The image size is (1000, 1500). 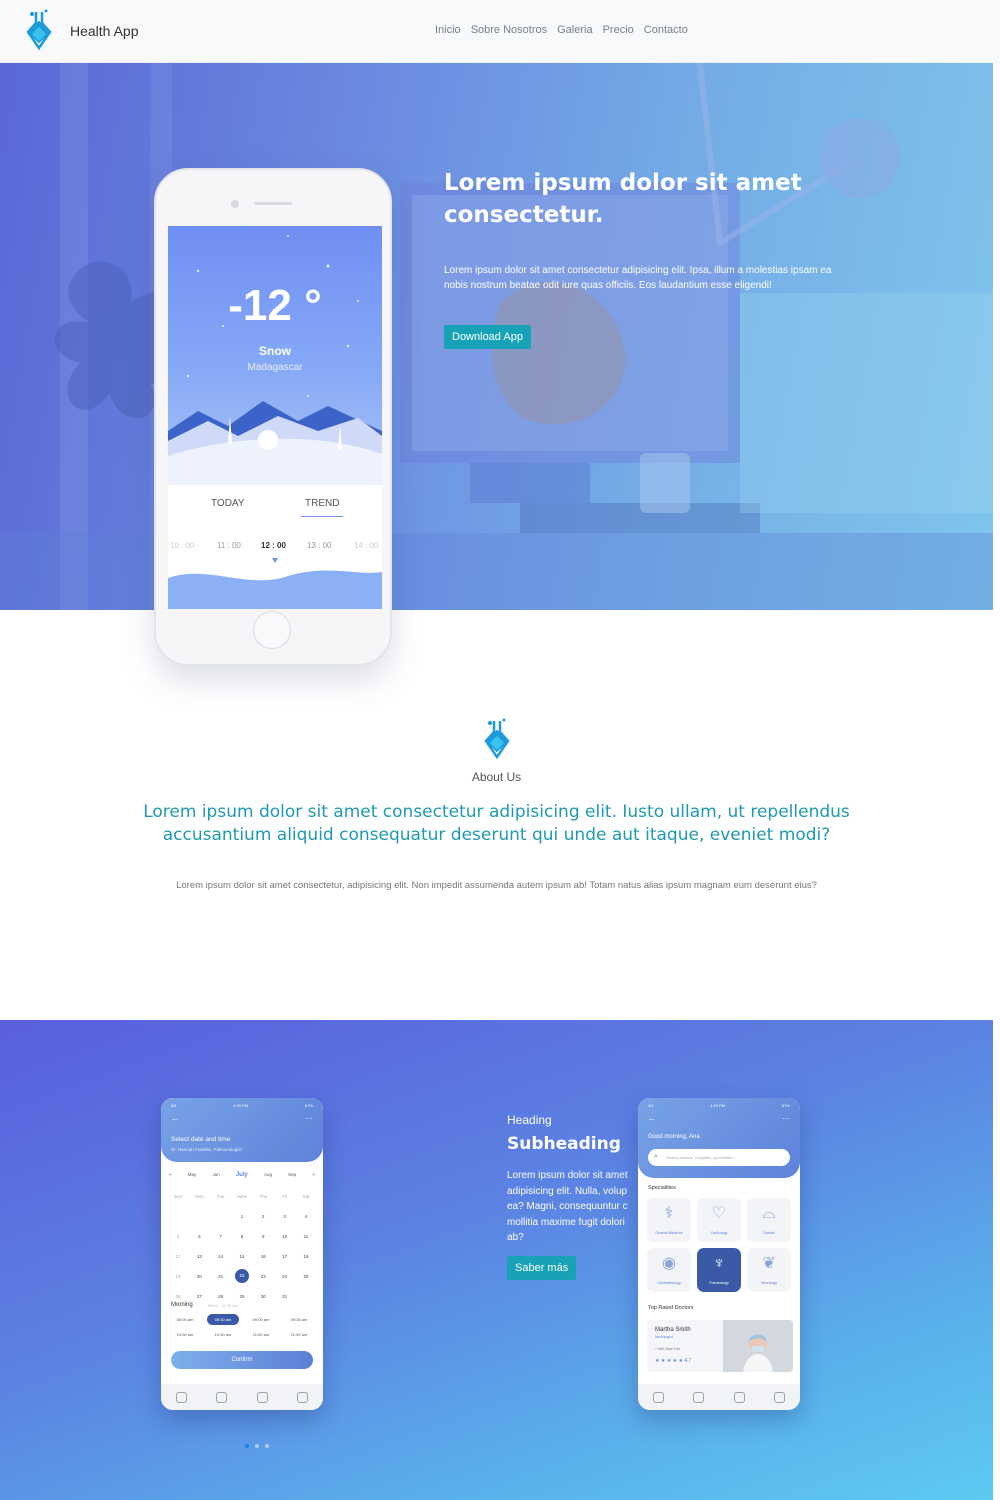 I want to click on day-cell: 26, so click(x=178, y=1296).